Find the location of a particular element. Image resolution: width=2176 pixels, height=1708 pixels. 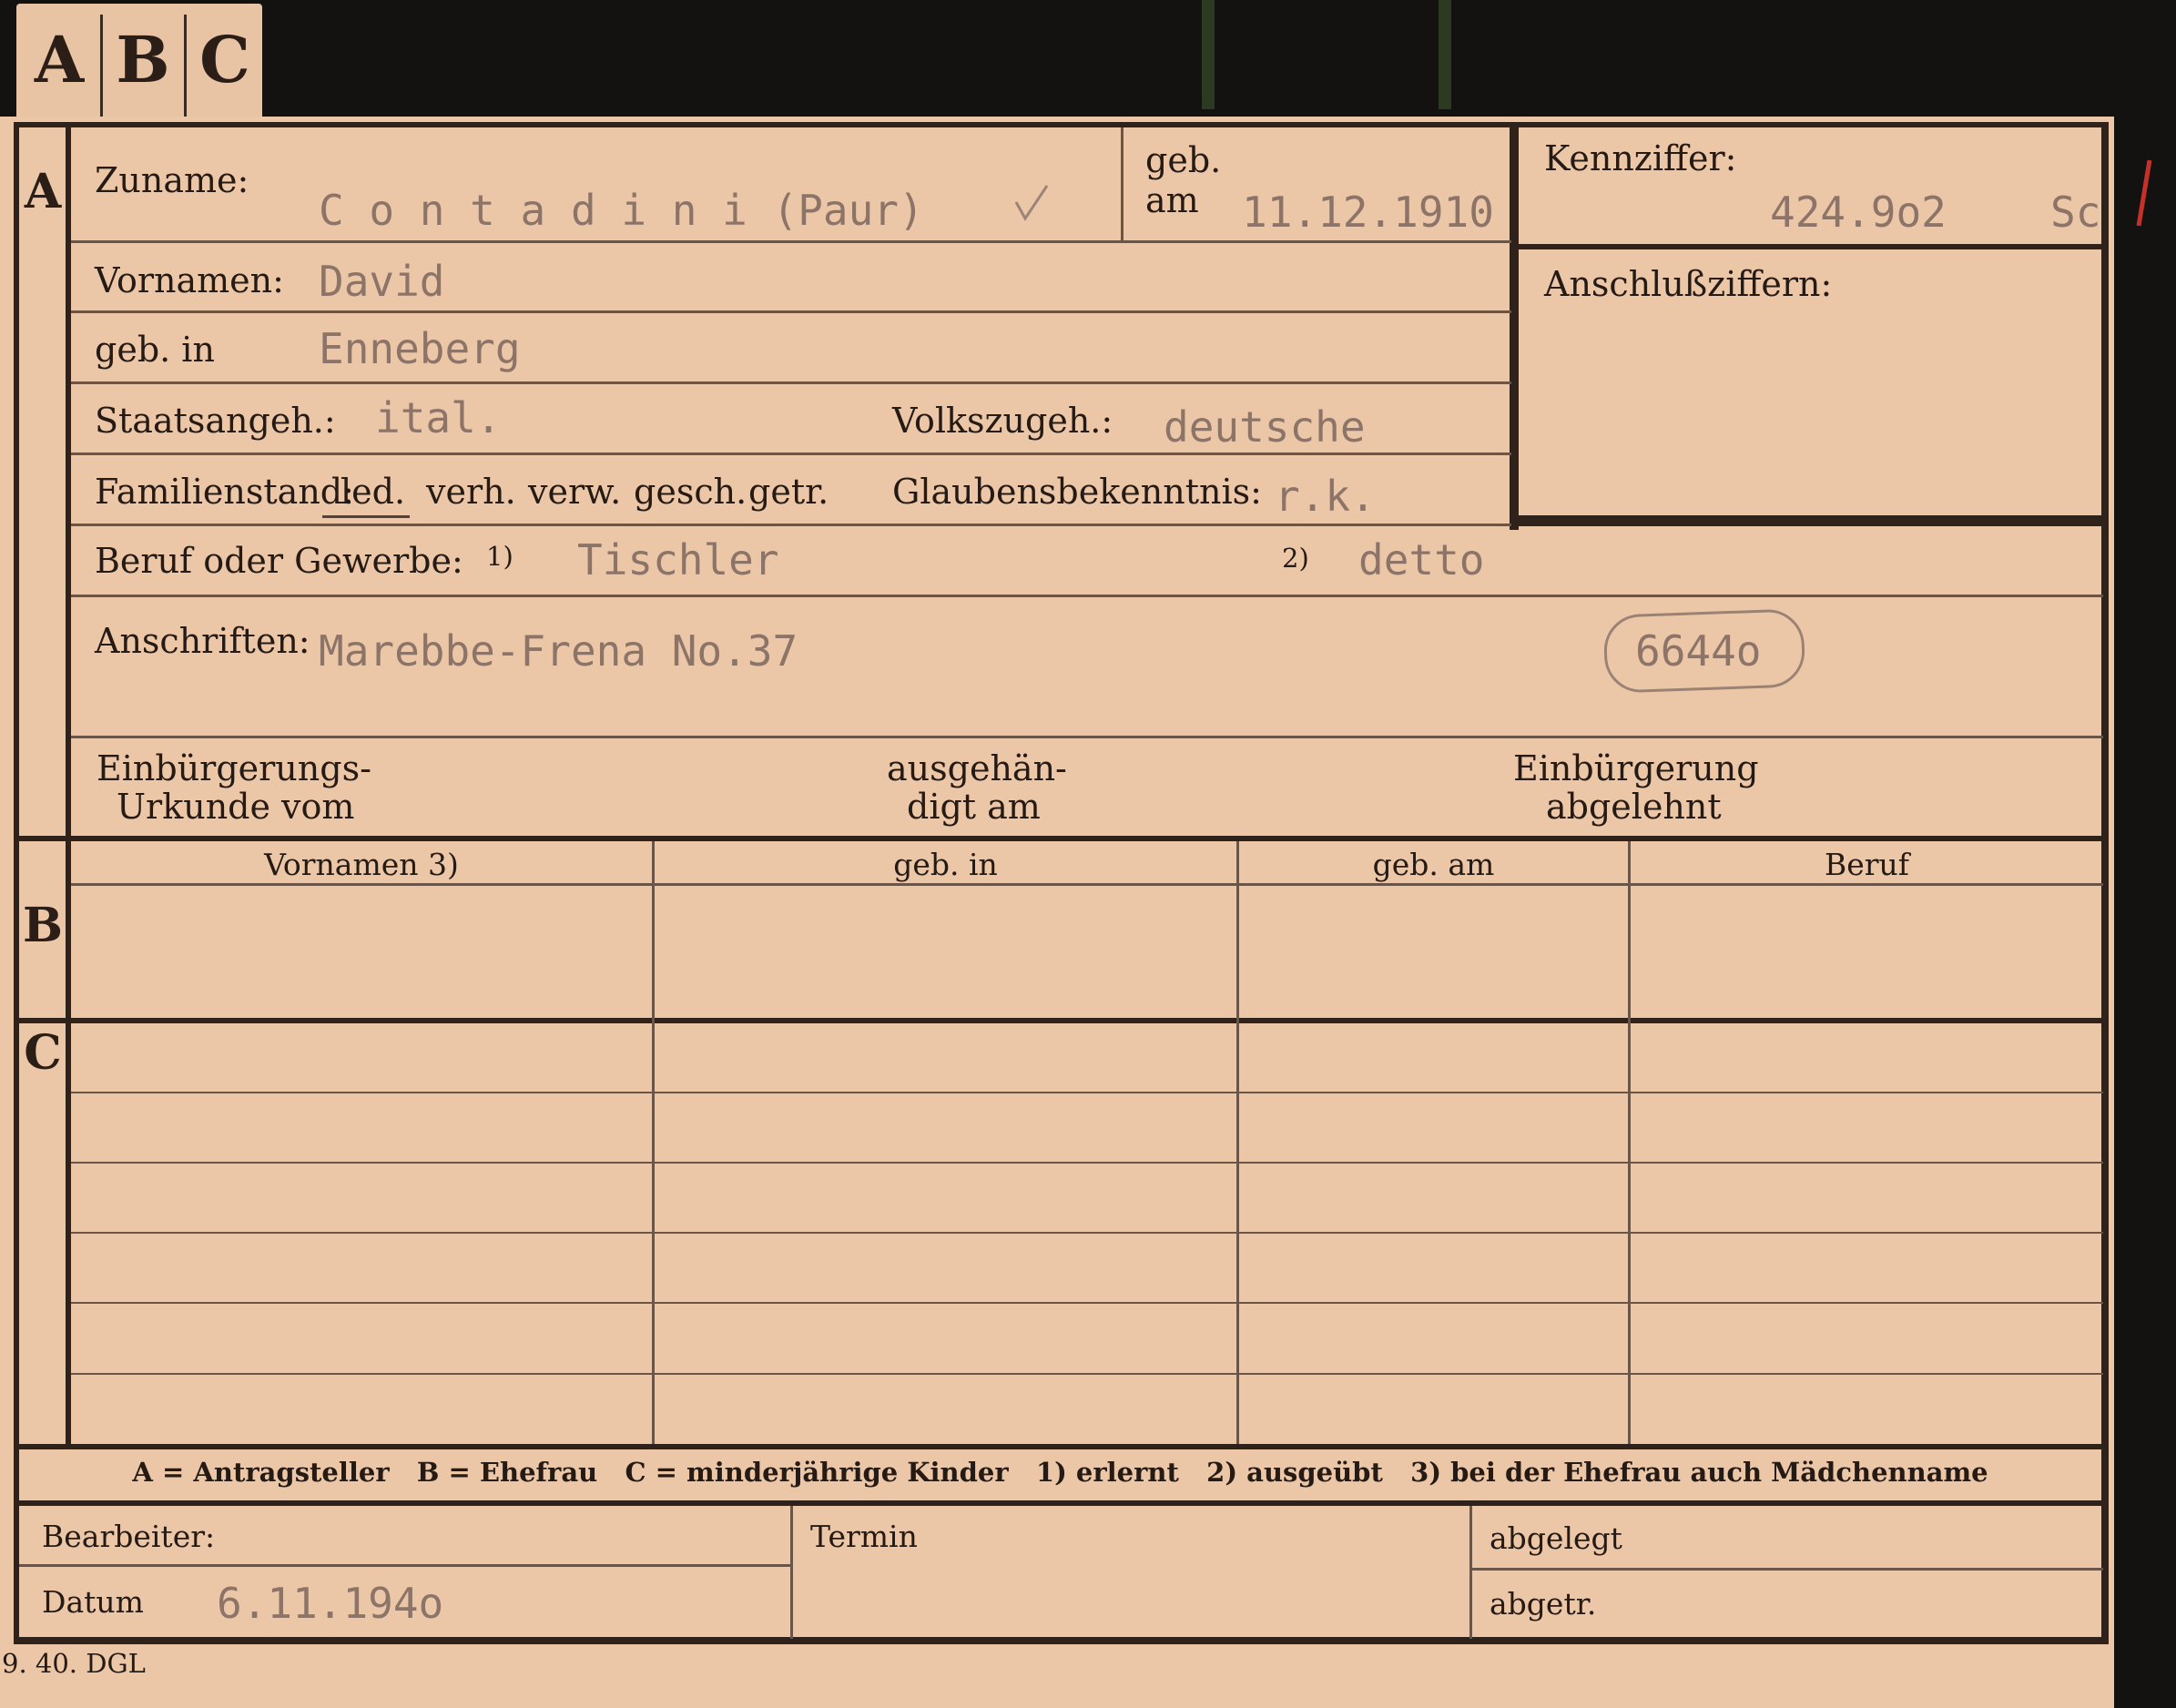

anschriften-value: Marebbe-Frena No.37 is located at coordinates (559, 651).